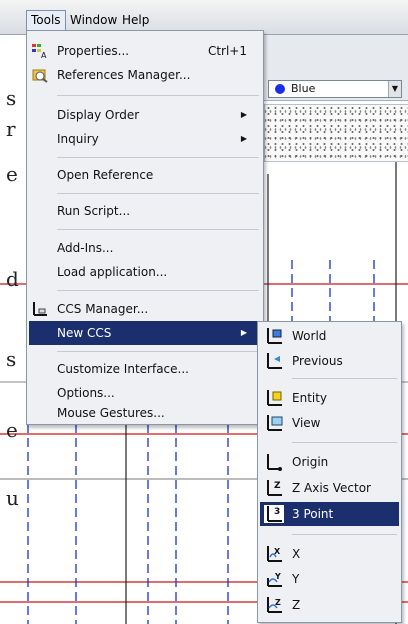  Describe the element at coordinates (274, 361) in the screenshot. I see `previous-ccs-icon` at that location.